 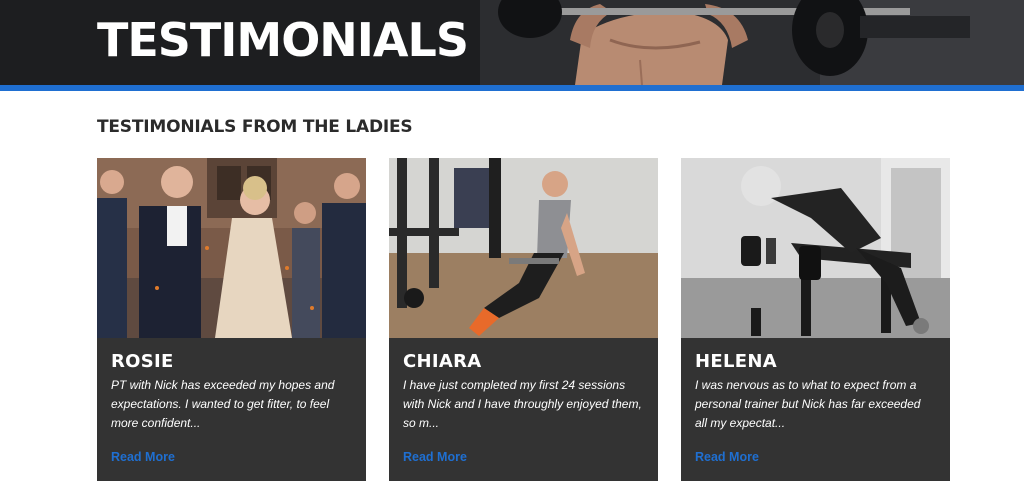 I want to click on section-heading: TESTIMONIALS FROM THE LADIES, so click(x=255, y=127).